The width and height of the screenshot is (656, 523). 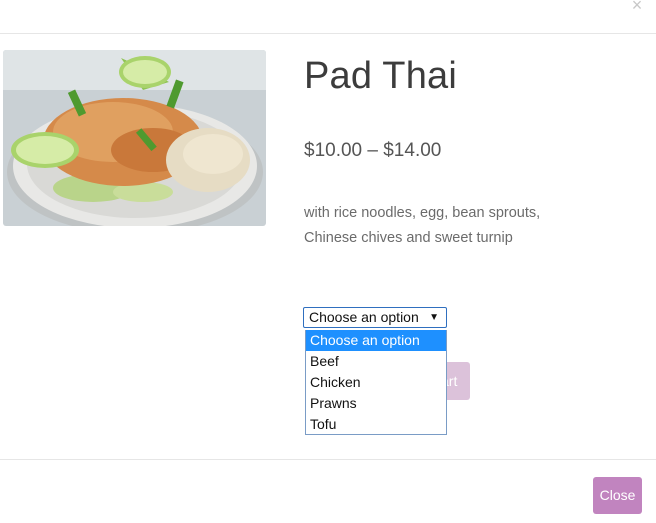 What do you see at coordinates (376, 340) in the screenshot?
I see `dropdown-option-choose: Choose an option` at bounding box center [376, 340].